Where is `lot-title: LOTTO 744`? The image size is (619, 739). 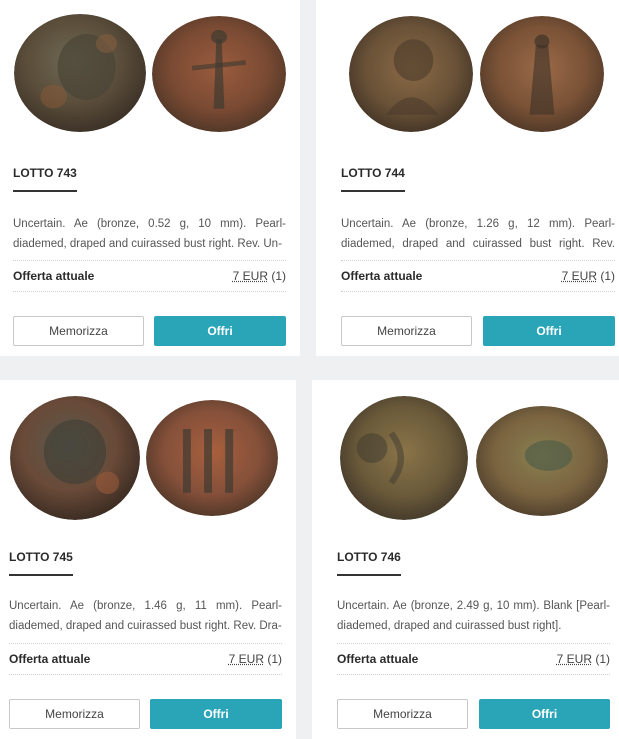 lot-title: LOTTO 744 is located at coordinates (373, 173).